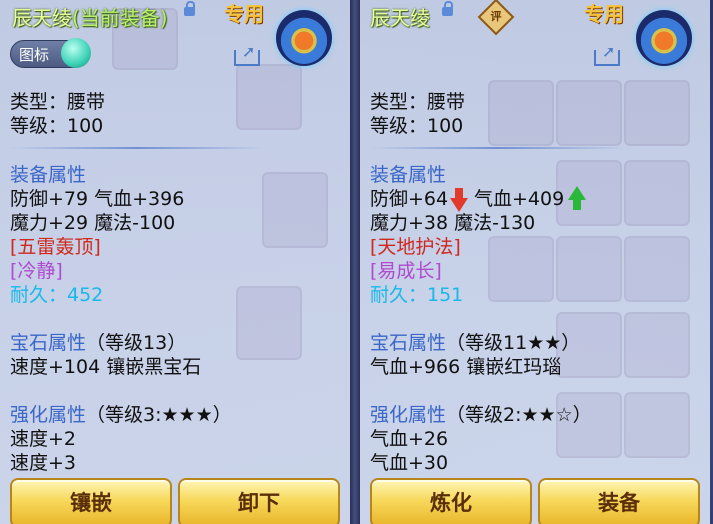 The width and height of the screenshot is (713, 524). What do you see at coordinates (36, 271) in the screenshot?
I see `special-effect: [冷静]` at bounding box center [36, 271].